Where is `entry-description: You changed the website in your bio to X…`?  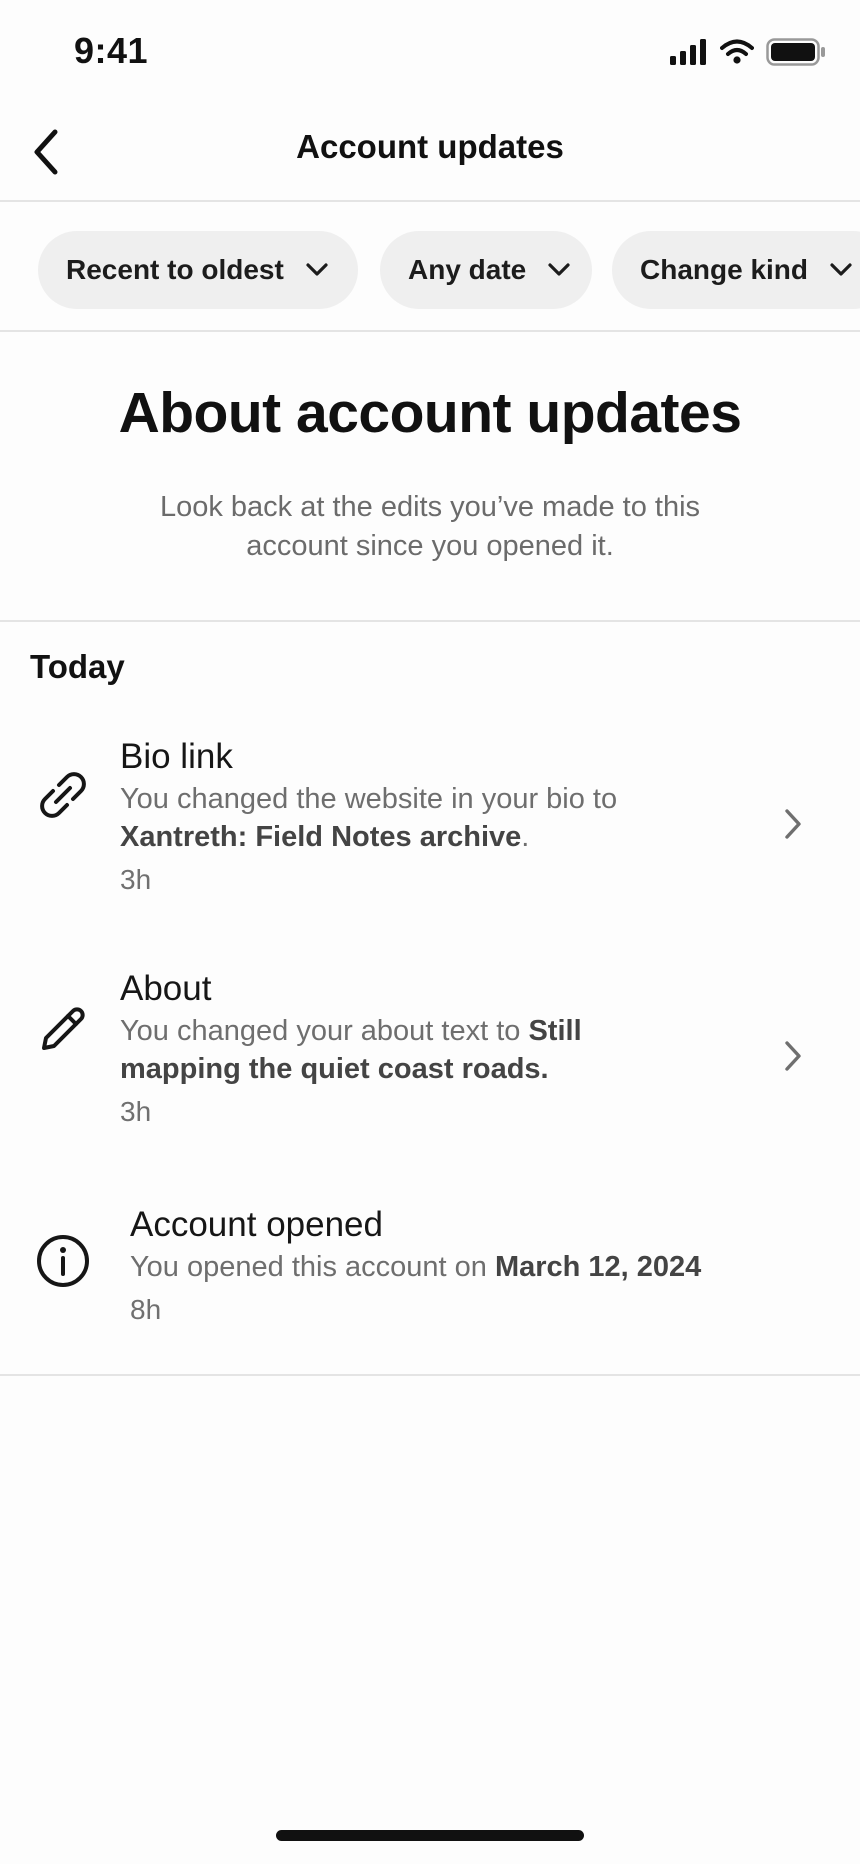 entry-description: You changed the website in your bio to X… is located at coordinates (400, 818).